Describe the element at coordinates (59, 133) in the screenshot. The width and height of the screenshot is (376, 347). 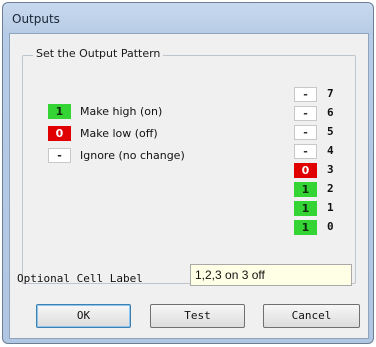
I see `key-low-swatch: 0` at that location.